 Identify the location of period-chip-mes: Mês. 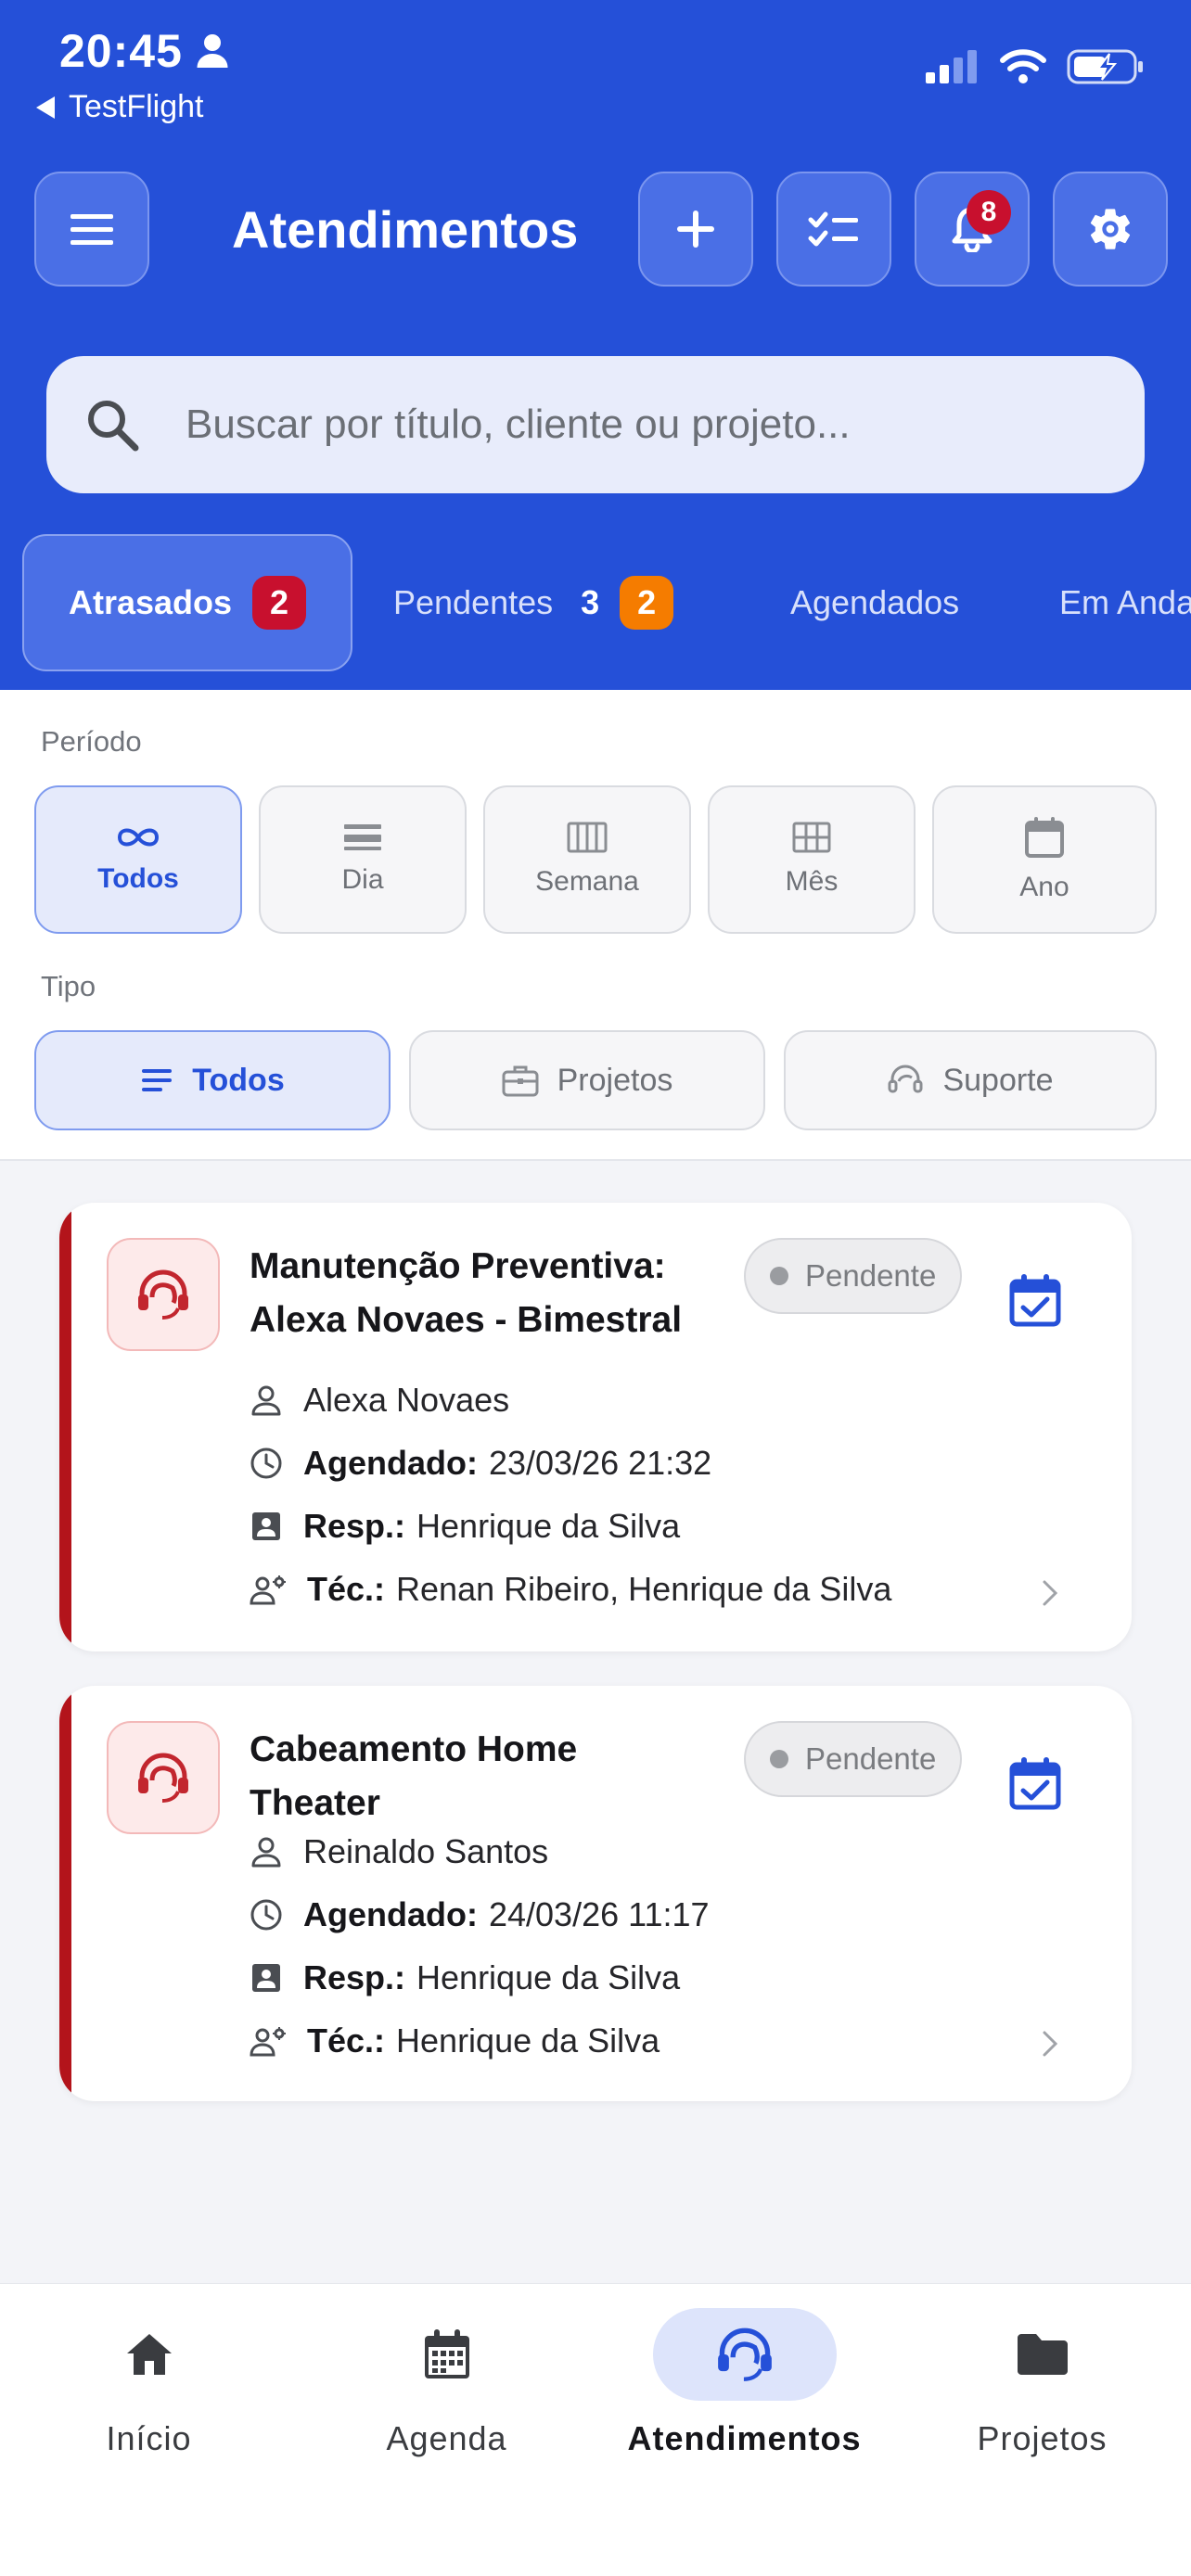
(812, 860).